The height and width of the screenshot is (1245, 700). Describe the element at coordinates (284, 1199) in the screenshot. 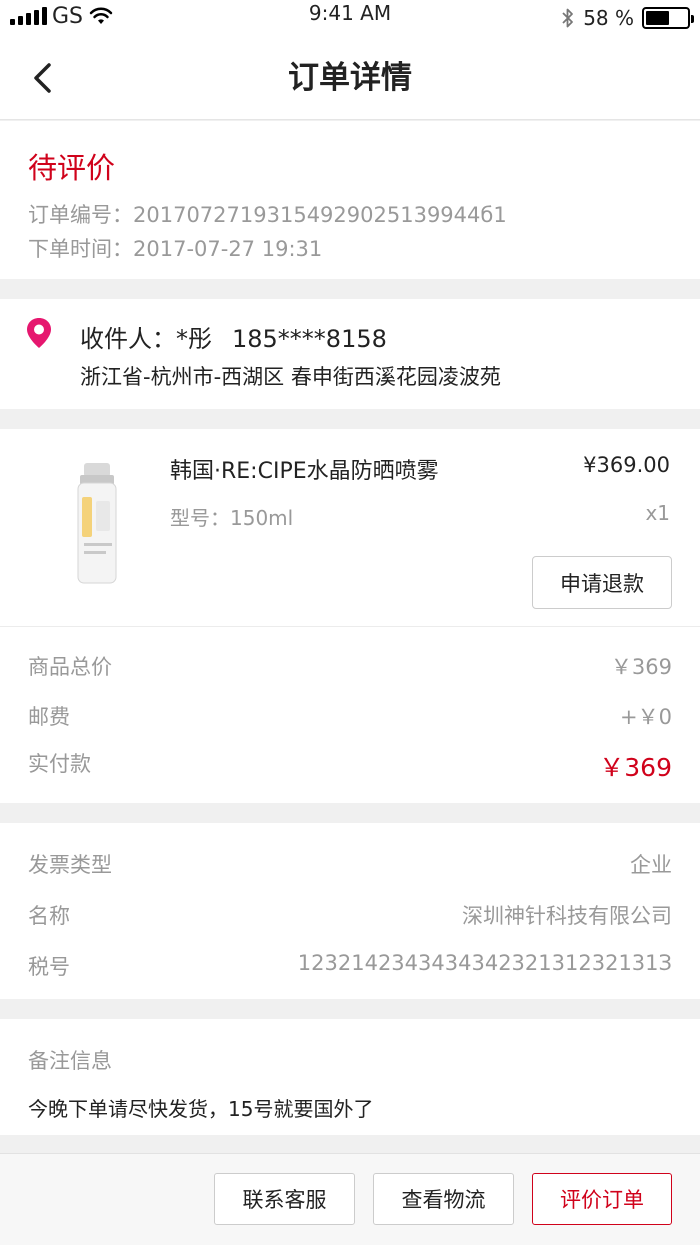

I see `contact-service-button: 联系客服` at that location.